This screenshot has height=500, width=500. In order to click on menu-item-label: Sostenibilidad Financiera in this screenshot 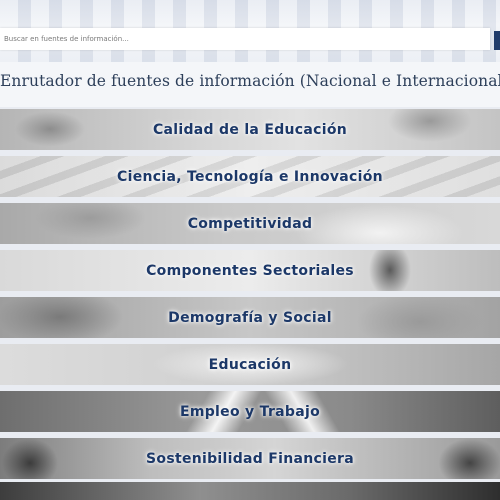, I will do `click(250, 458)`.